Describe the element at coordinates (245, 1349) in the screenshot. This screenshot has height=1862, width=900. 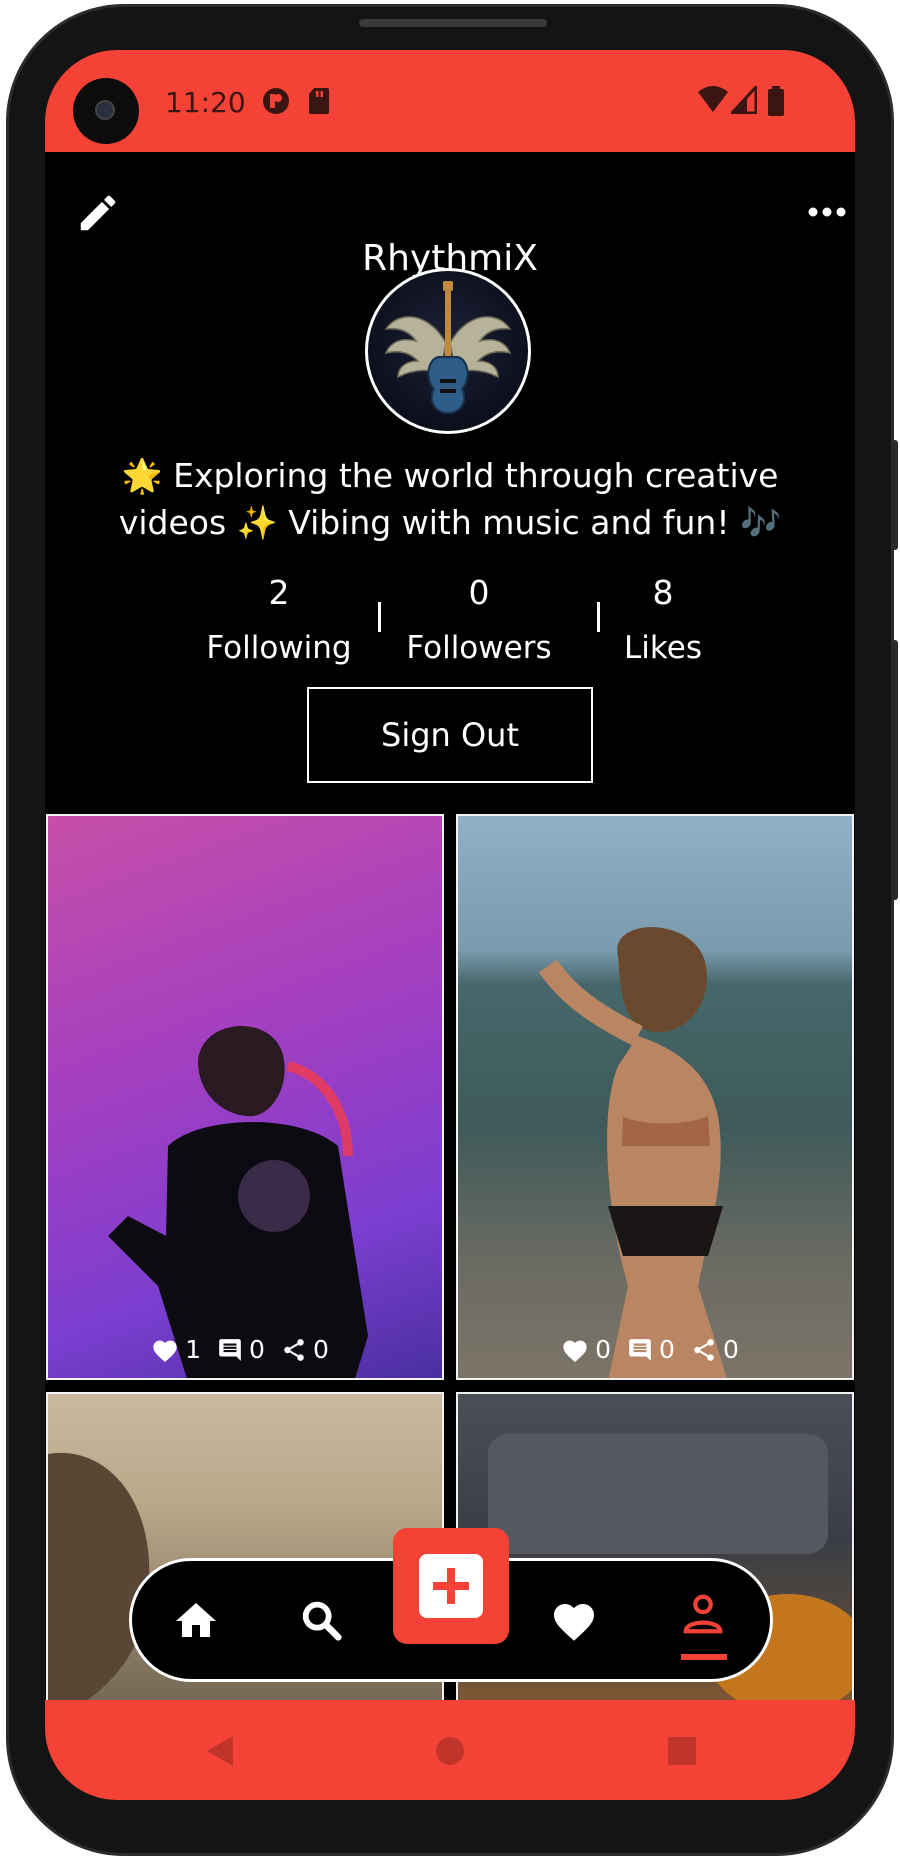
I see `video-stats: 1 0 0` at that location.